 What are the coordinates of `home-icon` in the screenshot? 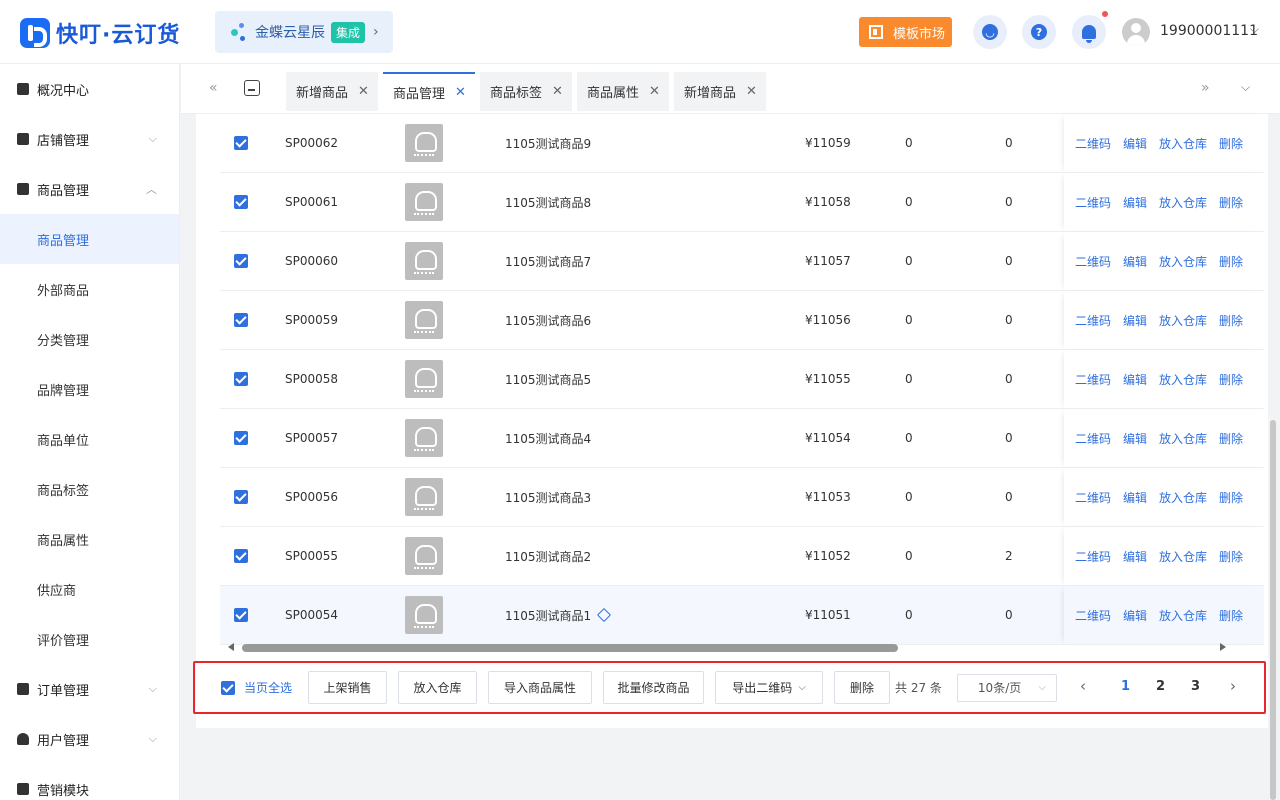 It's located at (252, 88).